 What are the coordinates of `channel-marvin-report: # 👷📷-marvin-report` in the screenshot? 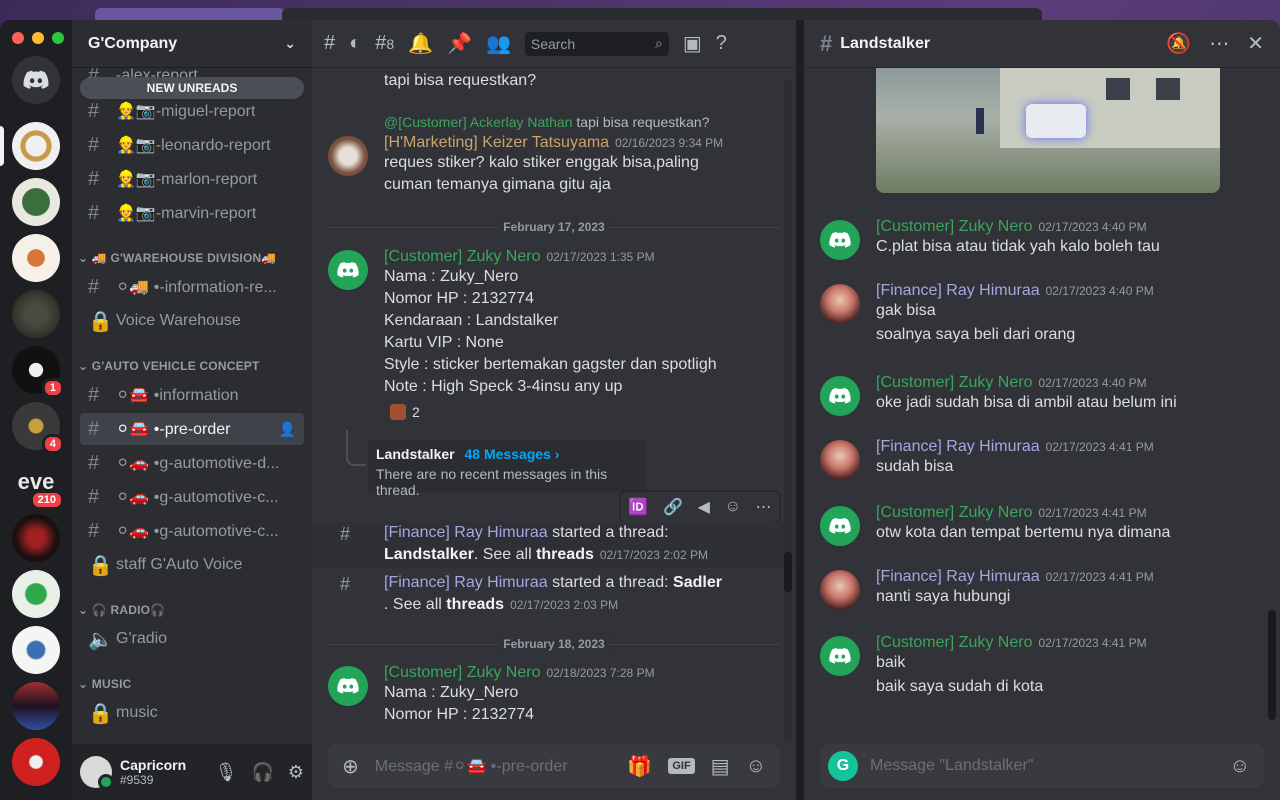 It's located at (192, 213).